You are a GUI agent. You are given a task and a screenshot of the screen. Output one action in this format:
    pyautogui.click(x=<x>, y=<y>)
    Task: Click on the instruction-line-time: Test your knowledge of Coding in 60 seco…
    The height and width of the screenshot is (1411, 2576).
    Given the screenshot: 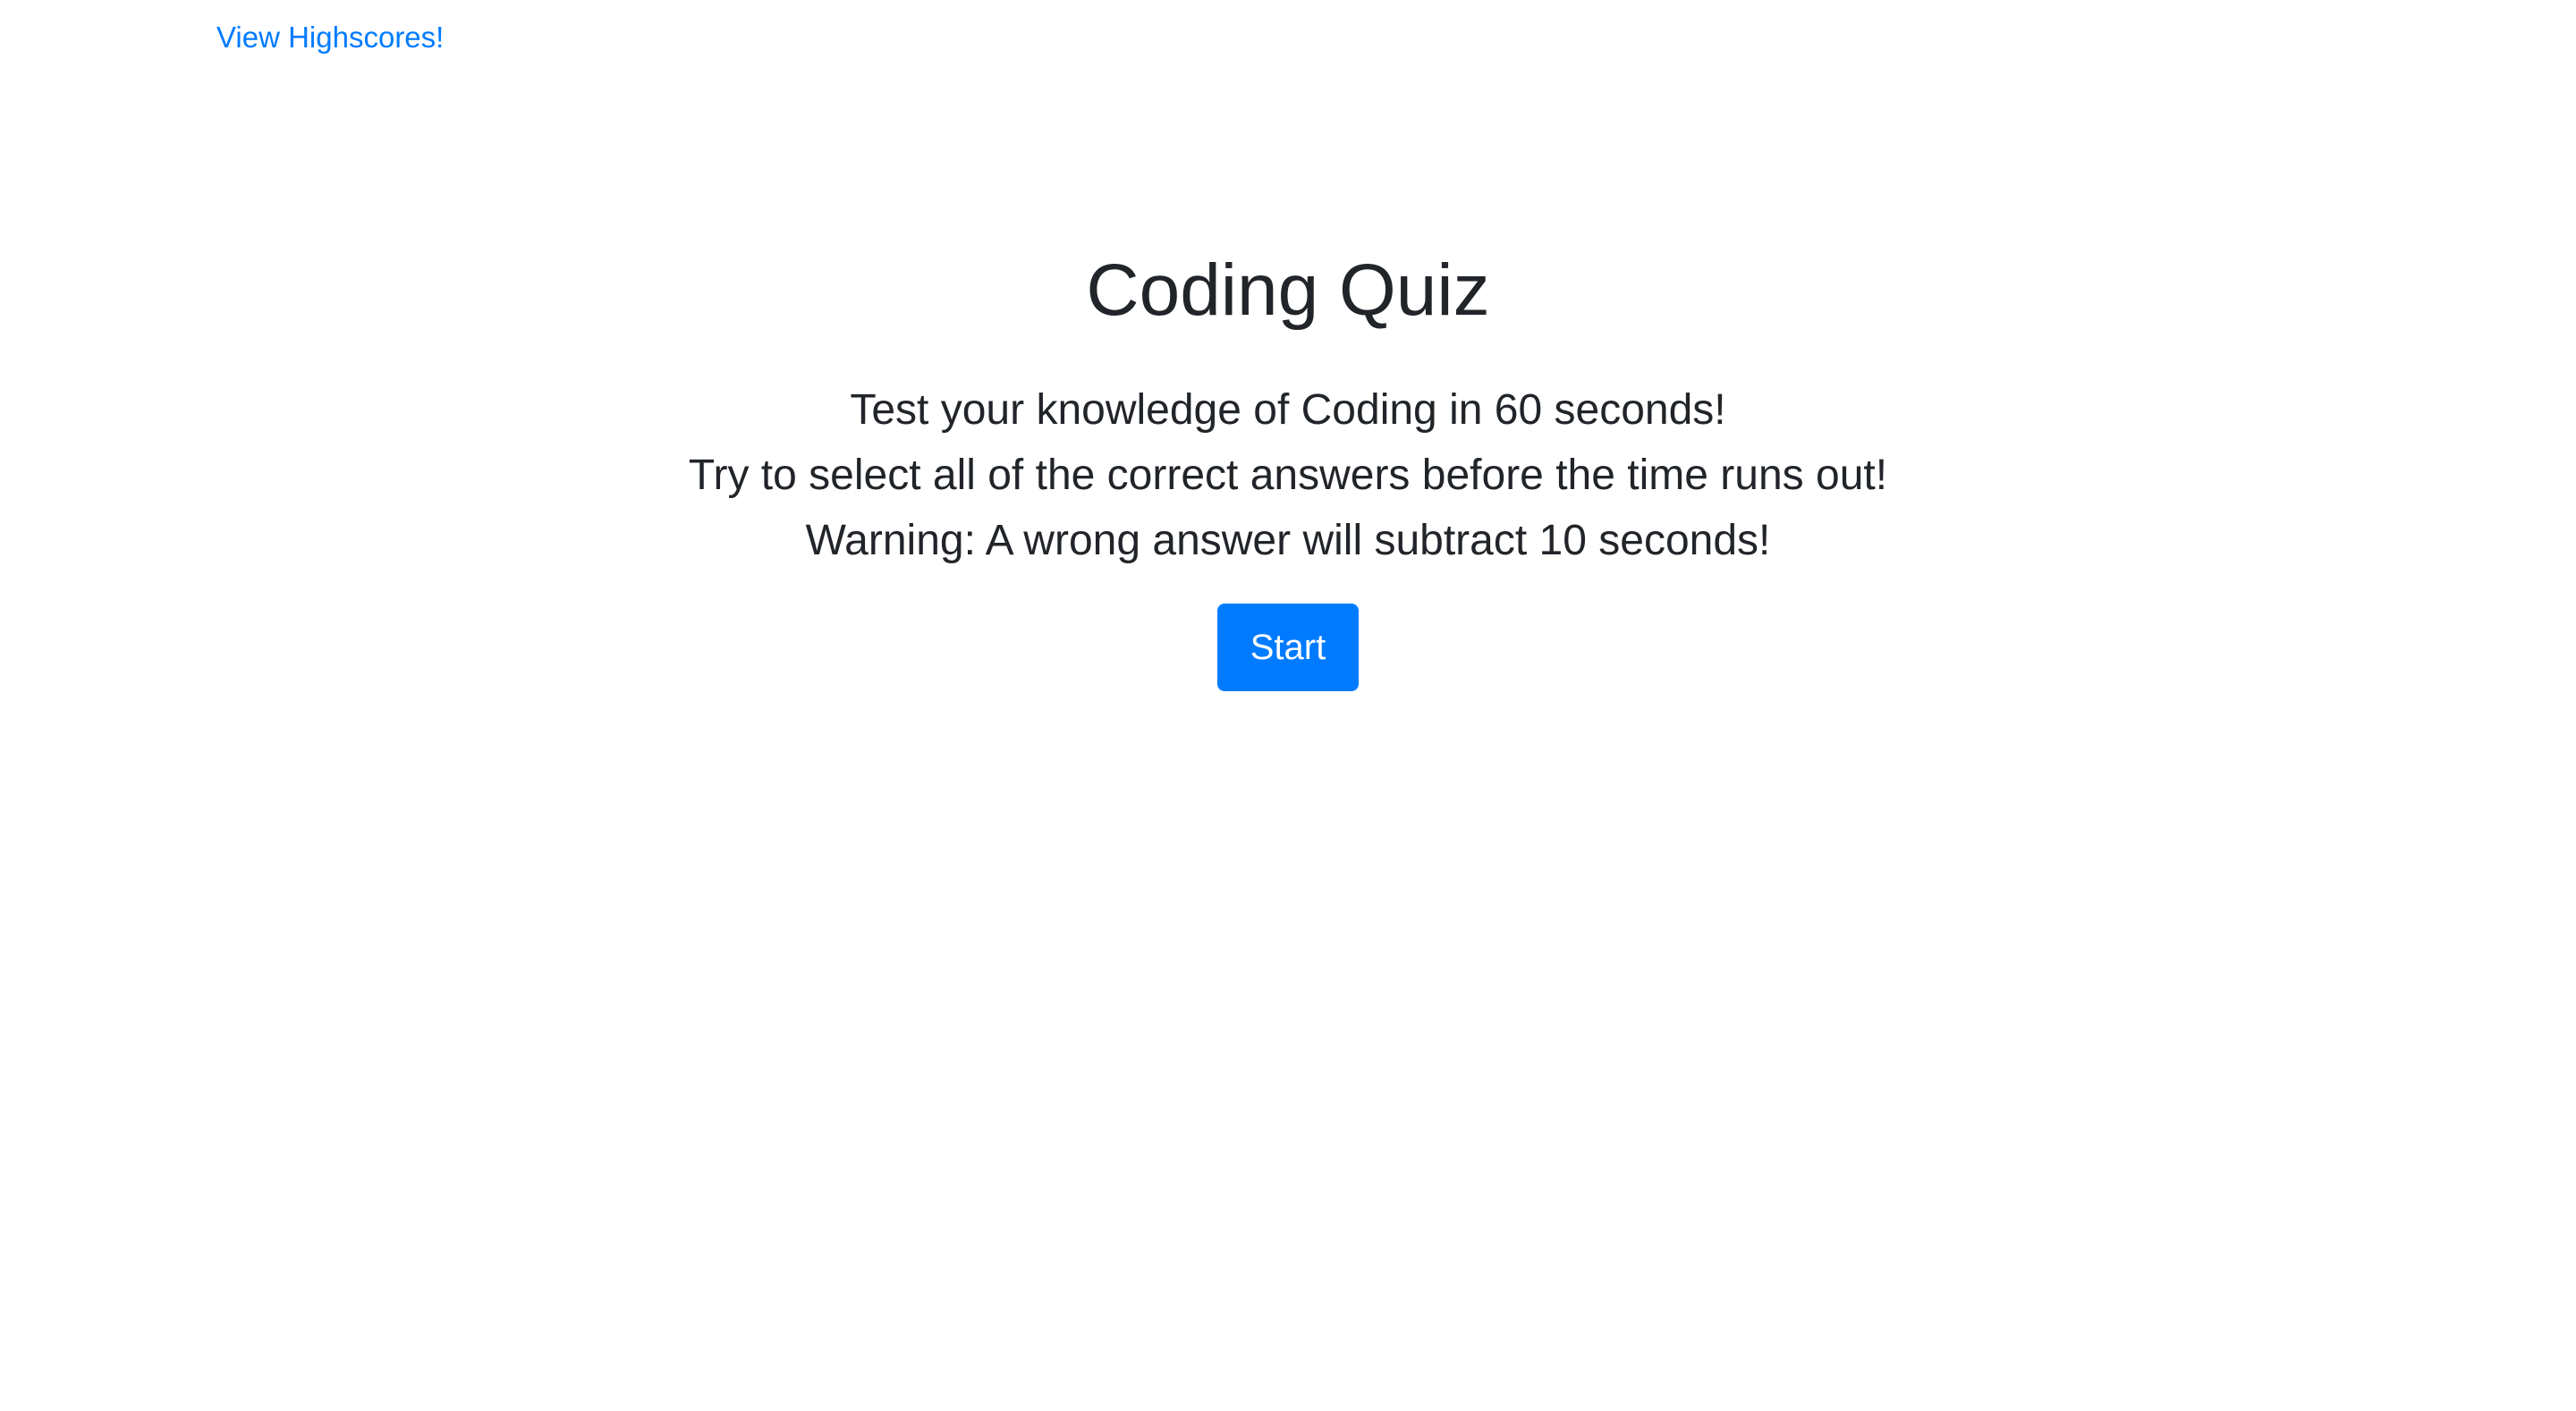 What is the action you would take?
    pyautogui.click(x=1288, y=410)
    